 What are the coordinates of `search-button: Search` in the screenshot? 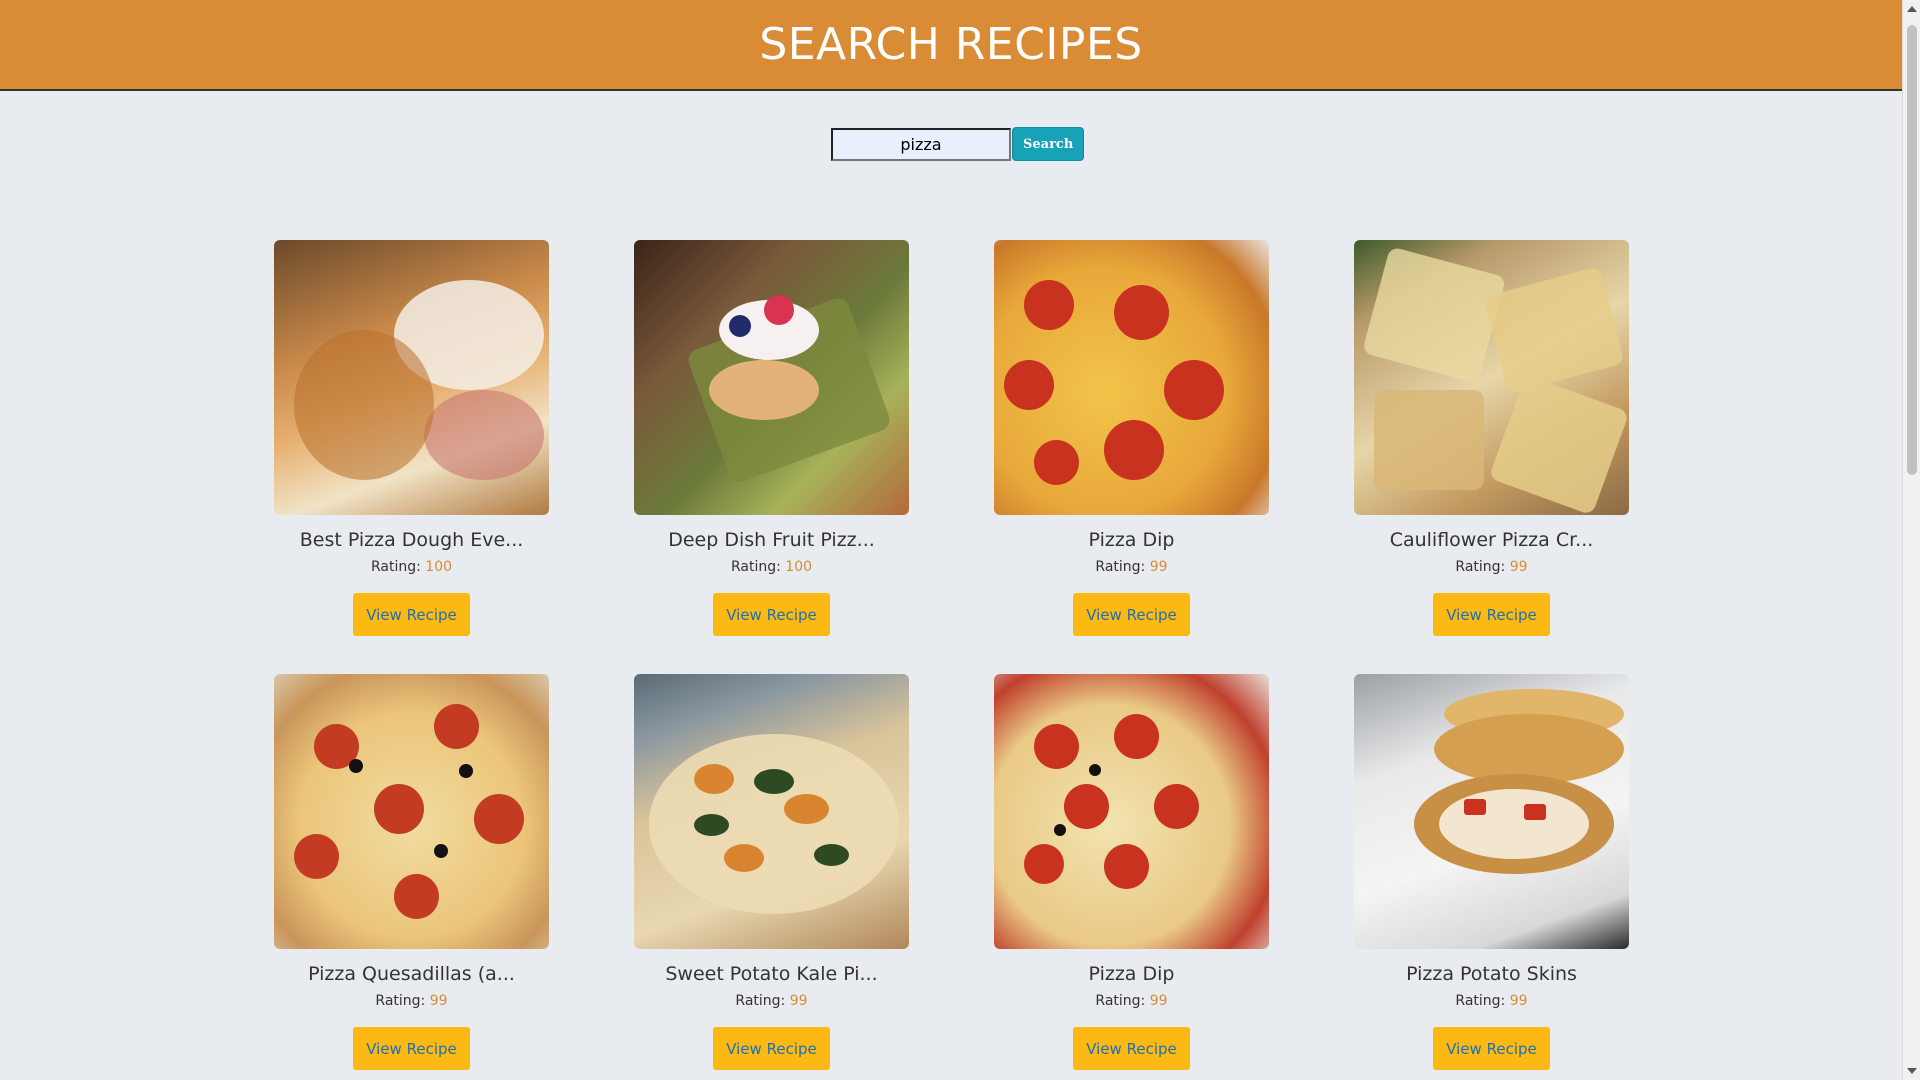 It's located at (1048, 144).